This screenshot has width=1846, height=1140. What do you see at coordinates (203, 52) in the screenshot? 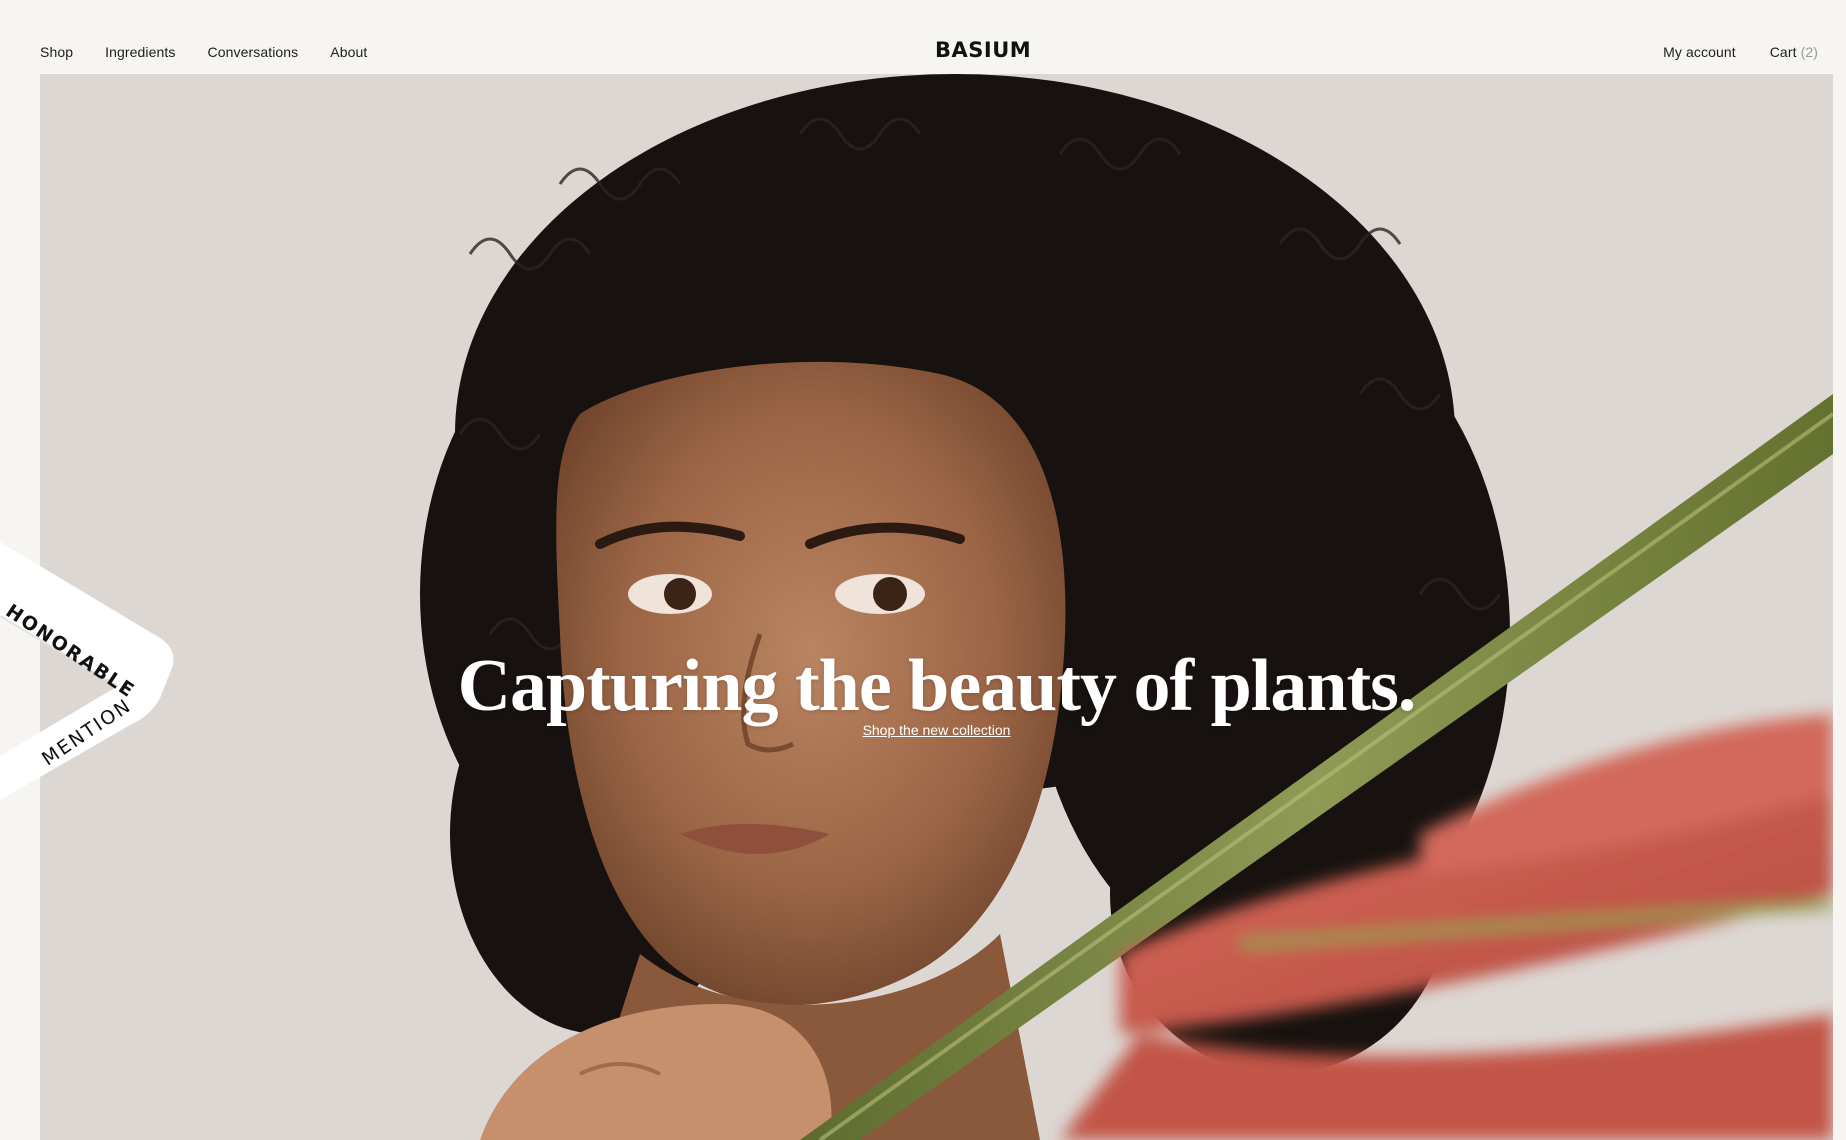
I see `primary-nav: Shop Ingredients Conversations About` at bounding box center [203, 52].